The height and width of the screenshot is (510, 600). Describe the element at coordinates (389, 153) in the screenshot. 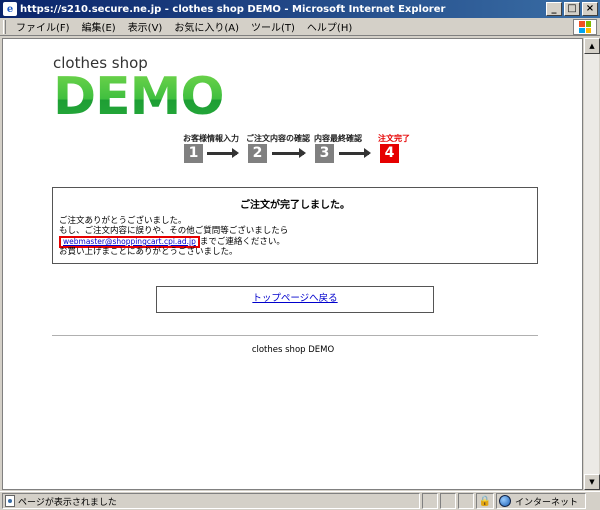

I see `step-number-4: 4` at that location.